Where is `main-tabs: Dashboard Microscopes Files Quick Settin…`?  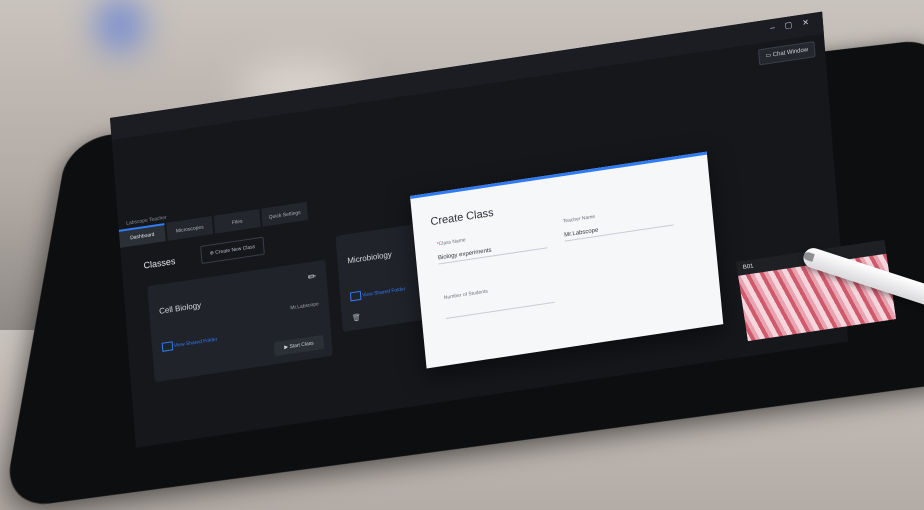
main-tabs: Dashboard Microscopes Files Quick Settin… is located at coordinates (214, 224).